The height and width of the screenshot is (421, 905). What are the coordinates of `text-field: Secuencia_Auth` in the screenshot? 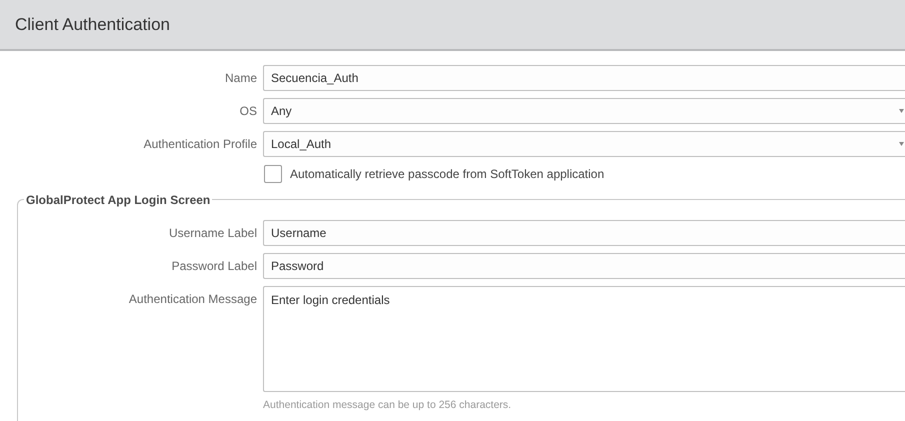 It's located at (584, 78).